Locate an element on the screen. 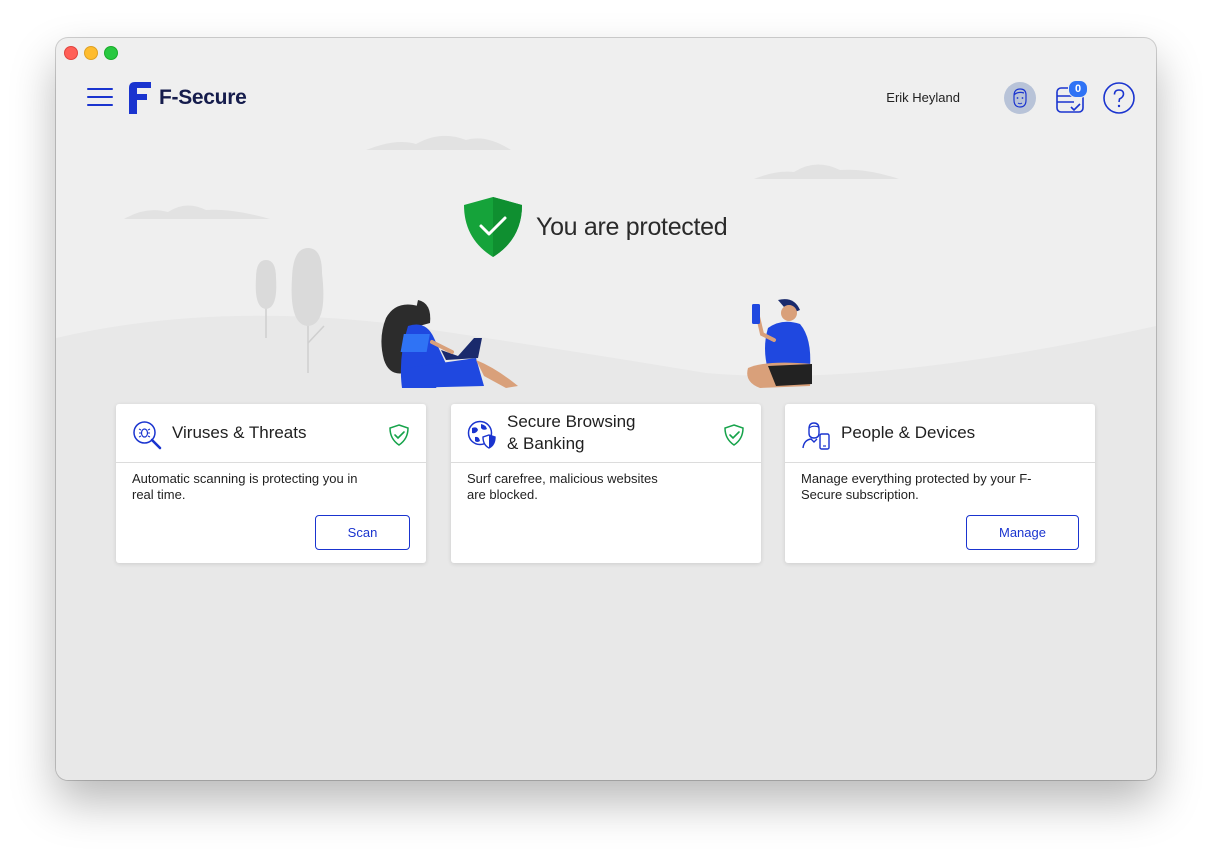 This screenshot has width=1212, height=855. brand-logo: F-Secure is located at coordinates (188, 98).